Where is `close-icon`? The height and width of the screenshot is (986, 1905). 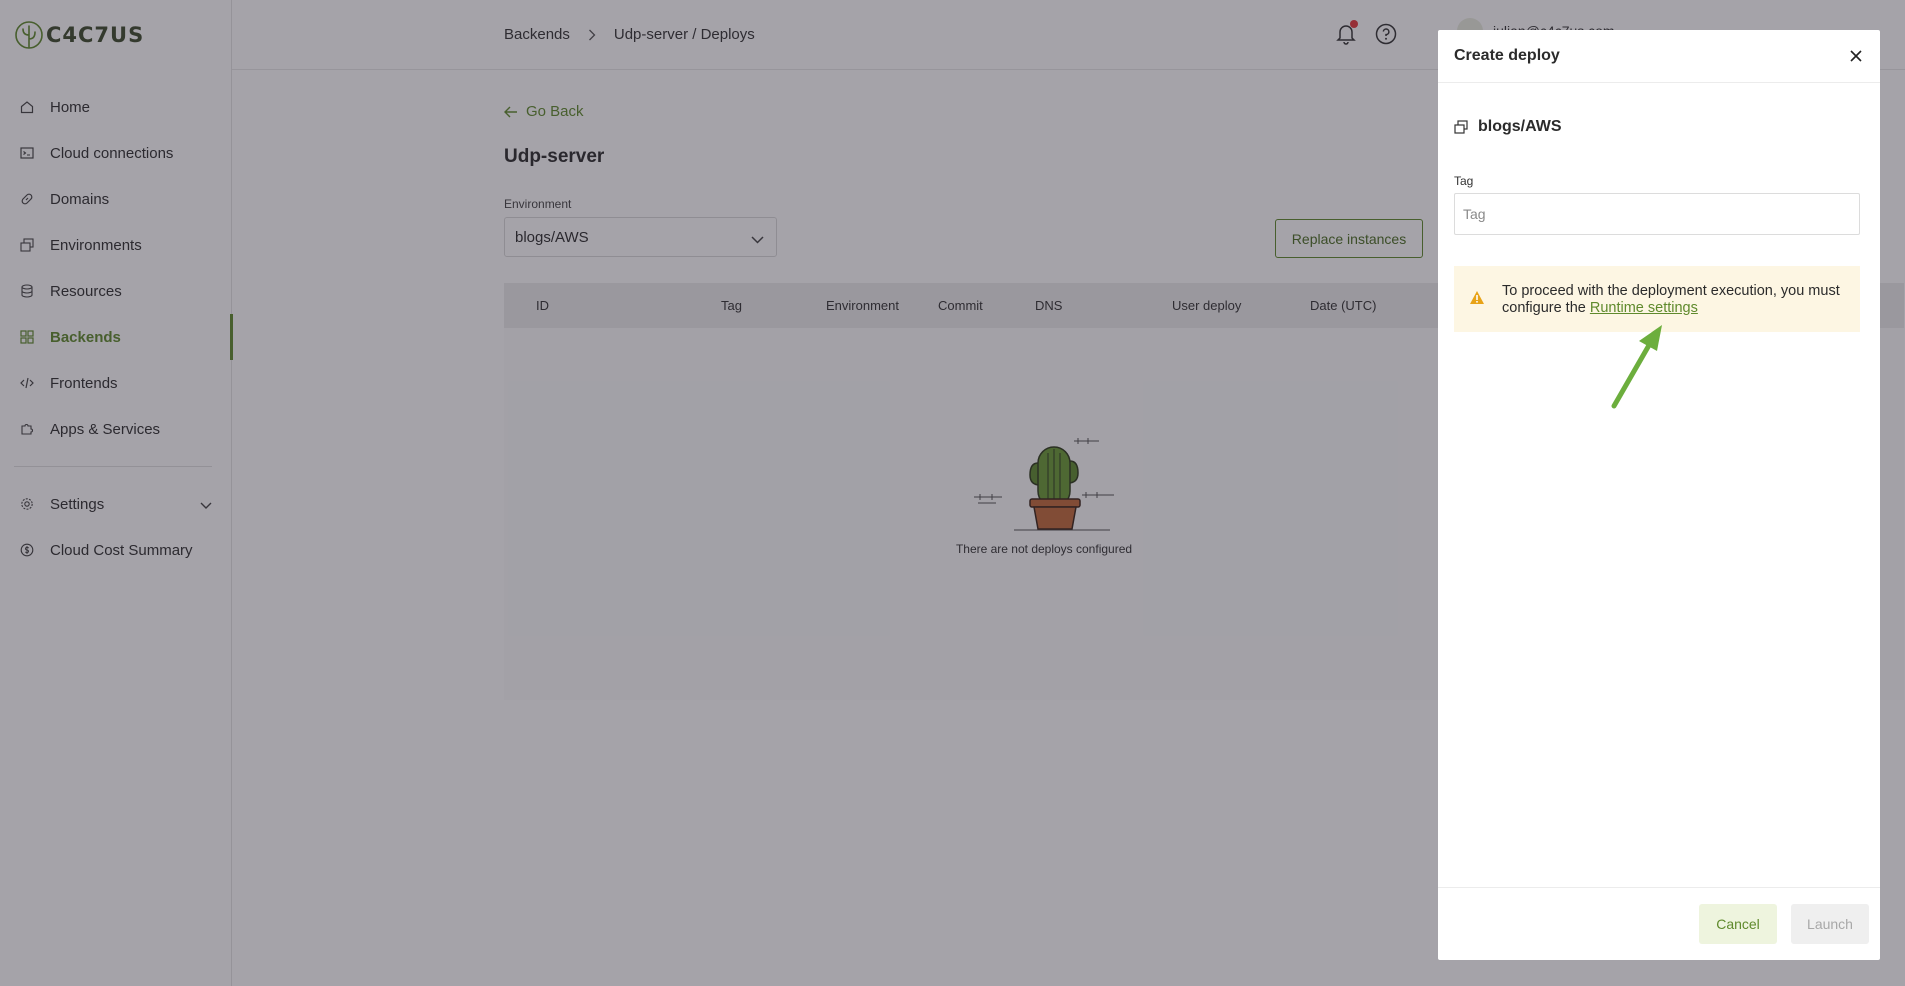
close-icon is located at coordinates (1856, 56).